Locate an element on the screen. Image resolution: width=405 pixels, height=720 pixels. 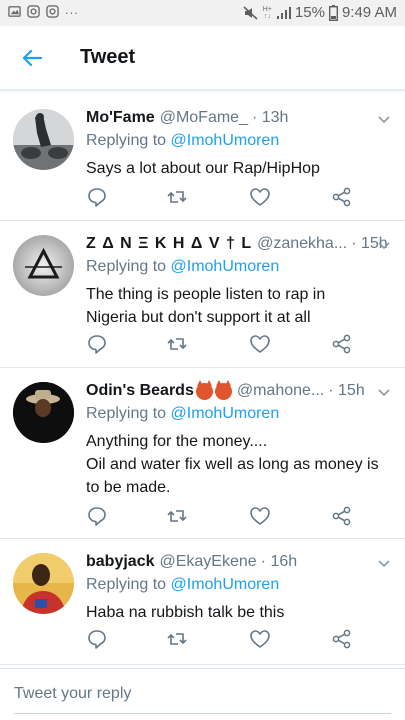
display-name: Z Δ N Ξ K H Δ V † L is located at coordinates (169, 244).